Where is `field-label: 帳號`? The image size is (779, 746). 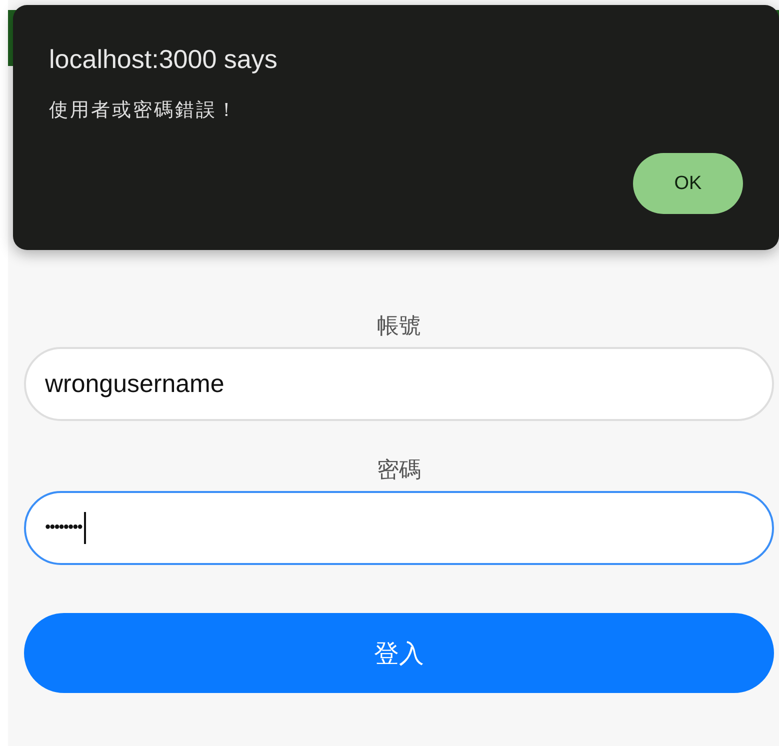 field-label: 帳號 is located at coordinates (399, 326).